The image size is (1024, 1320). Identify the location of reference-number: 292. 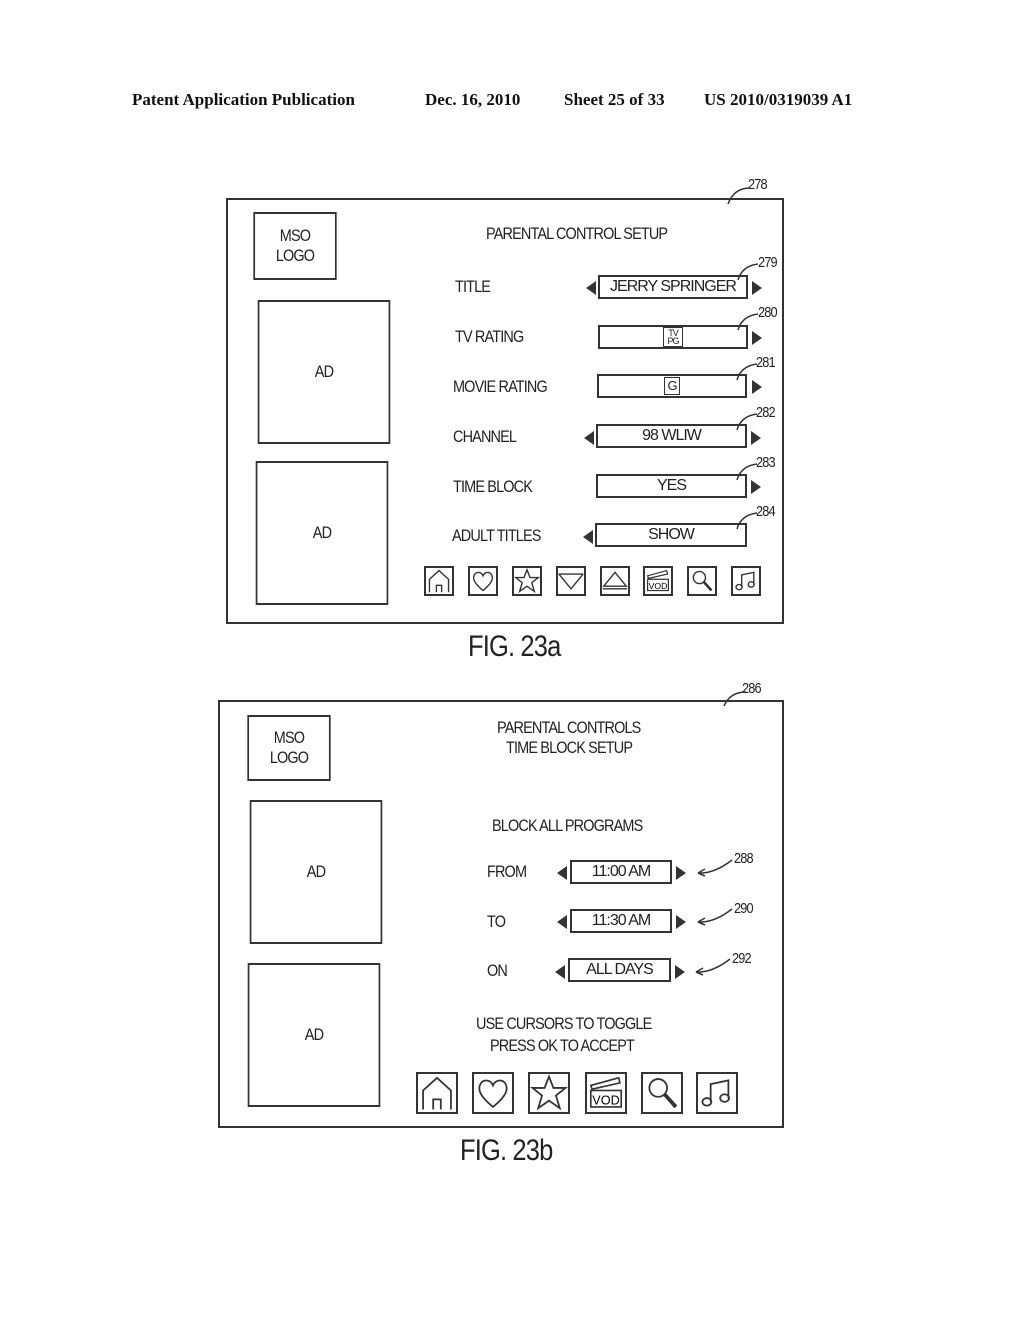
(742, 958).